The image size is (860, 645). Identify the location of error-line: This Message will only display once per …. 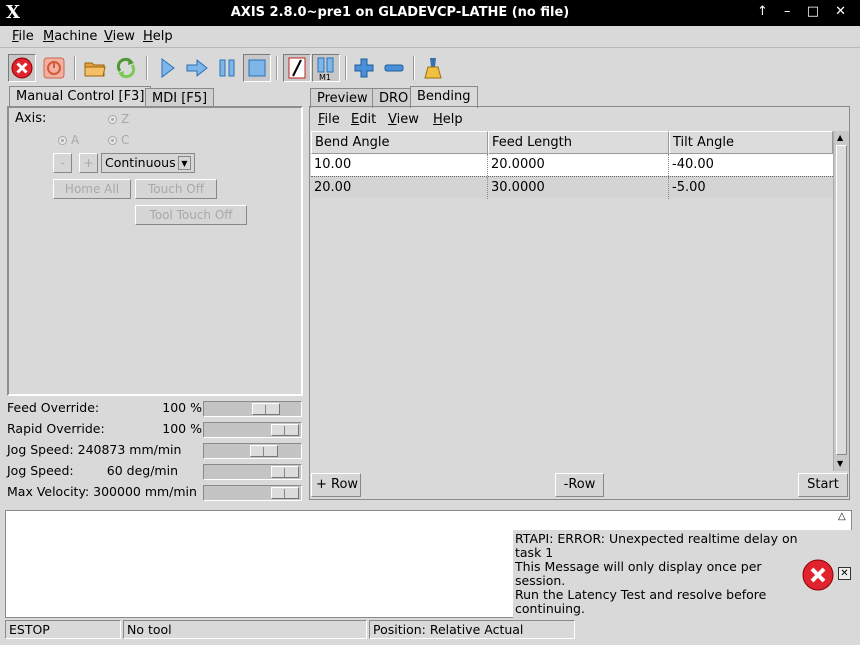
(638, 573).